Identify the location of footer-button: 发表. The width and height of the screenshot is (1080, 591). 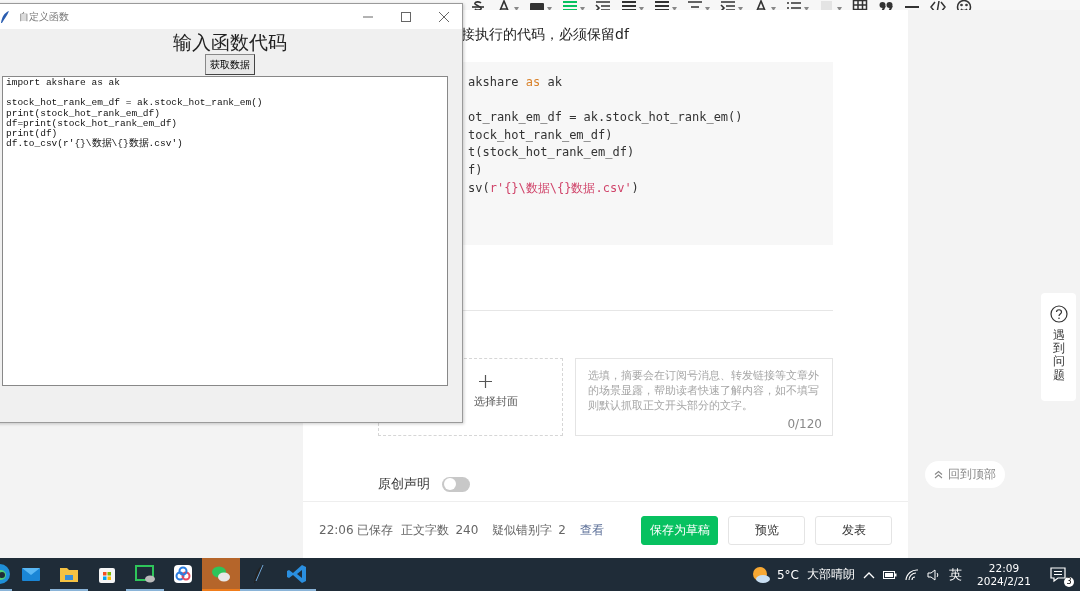
(853, 530).